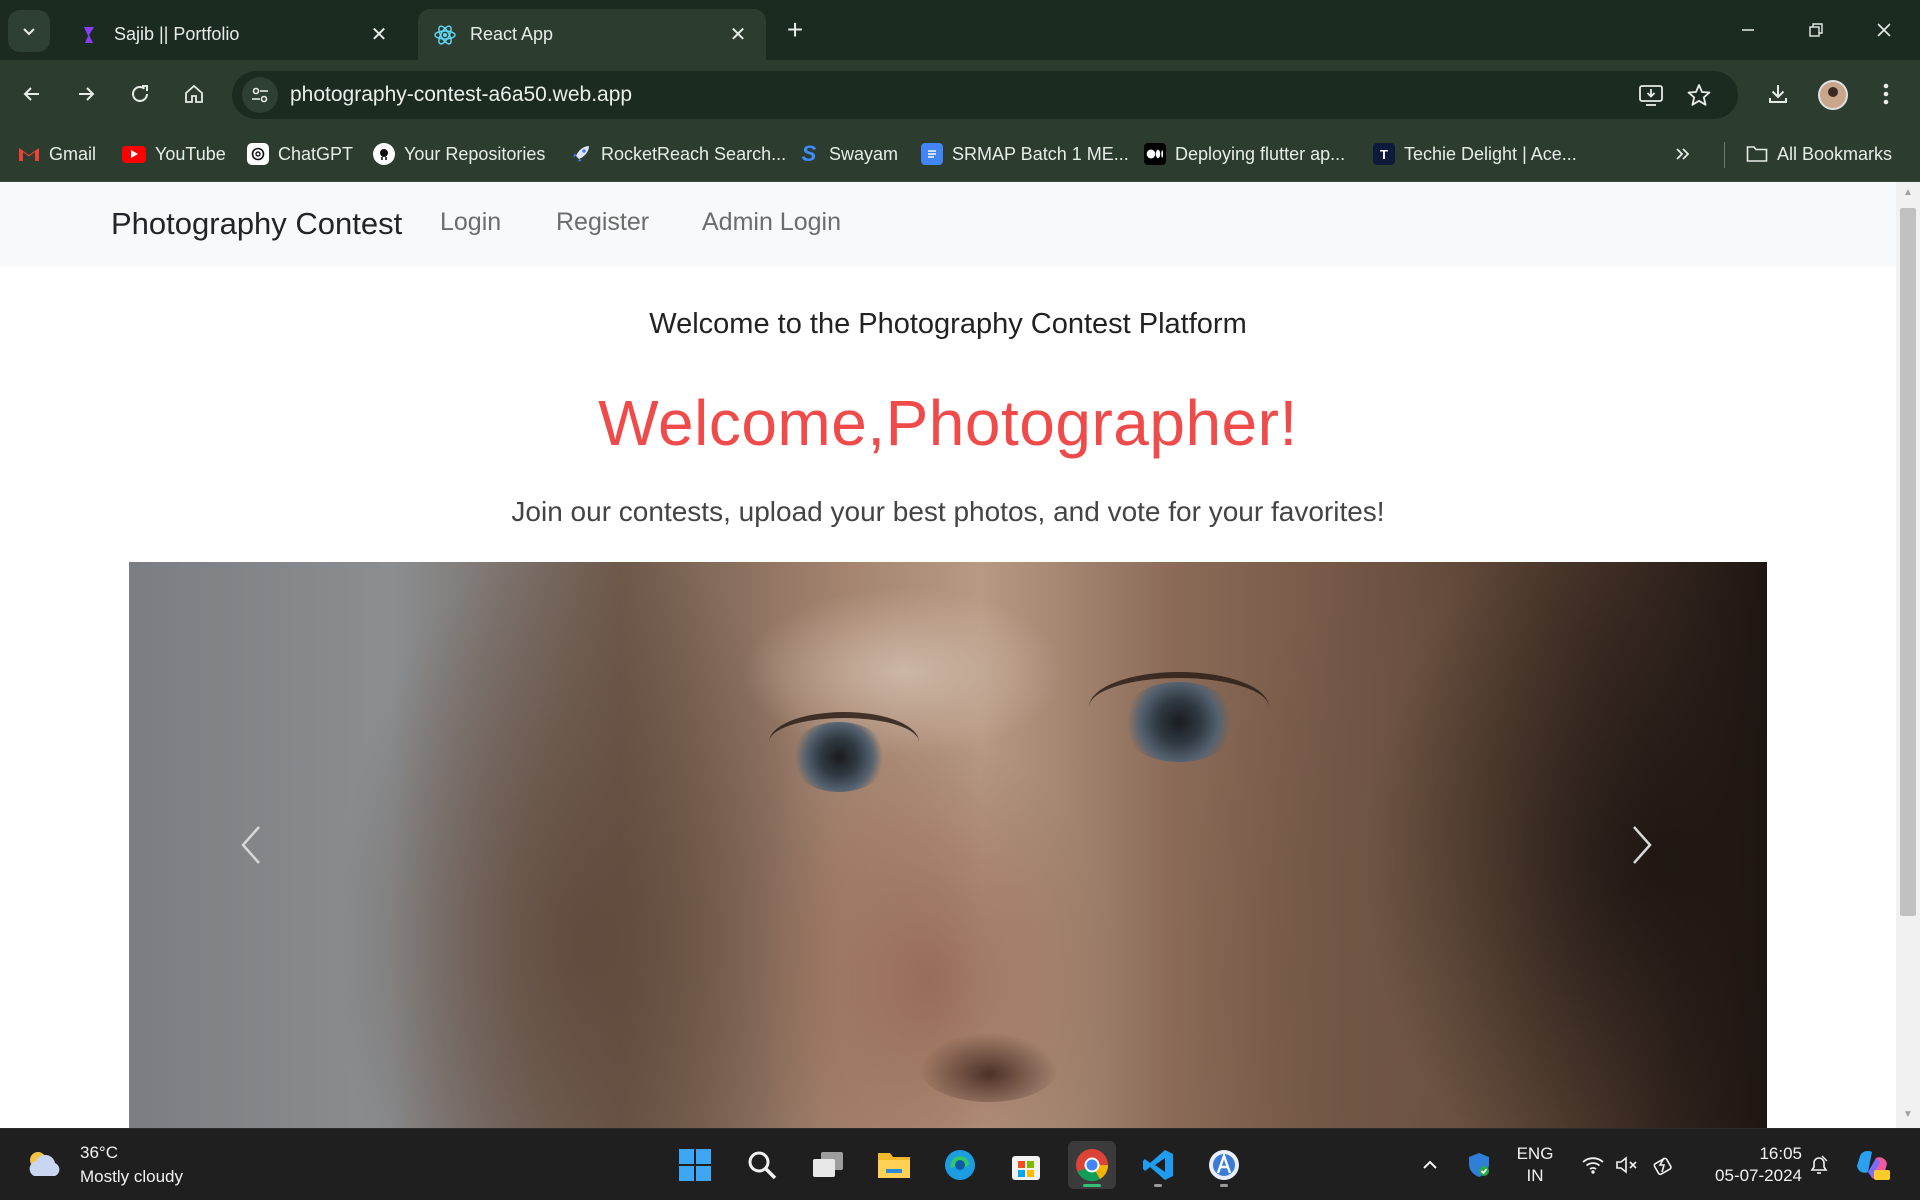 This screenshot has height=1200, width=1920. I want to click on notification-icon, so click(1819, 1164).